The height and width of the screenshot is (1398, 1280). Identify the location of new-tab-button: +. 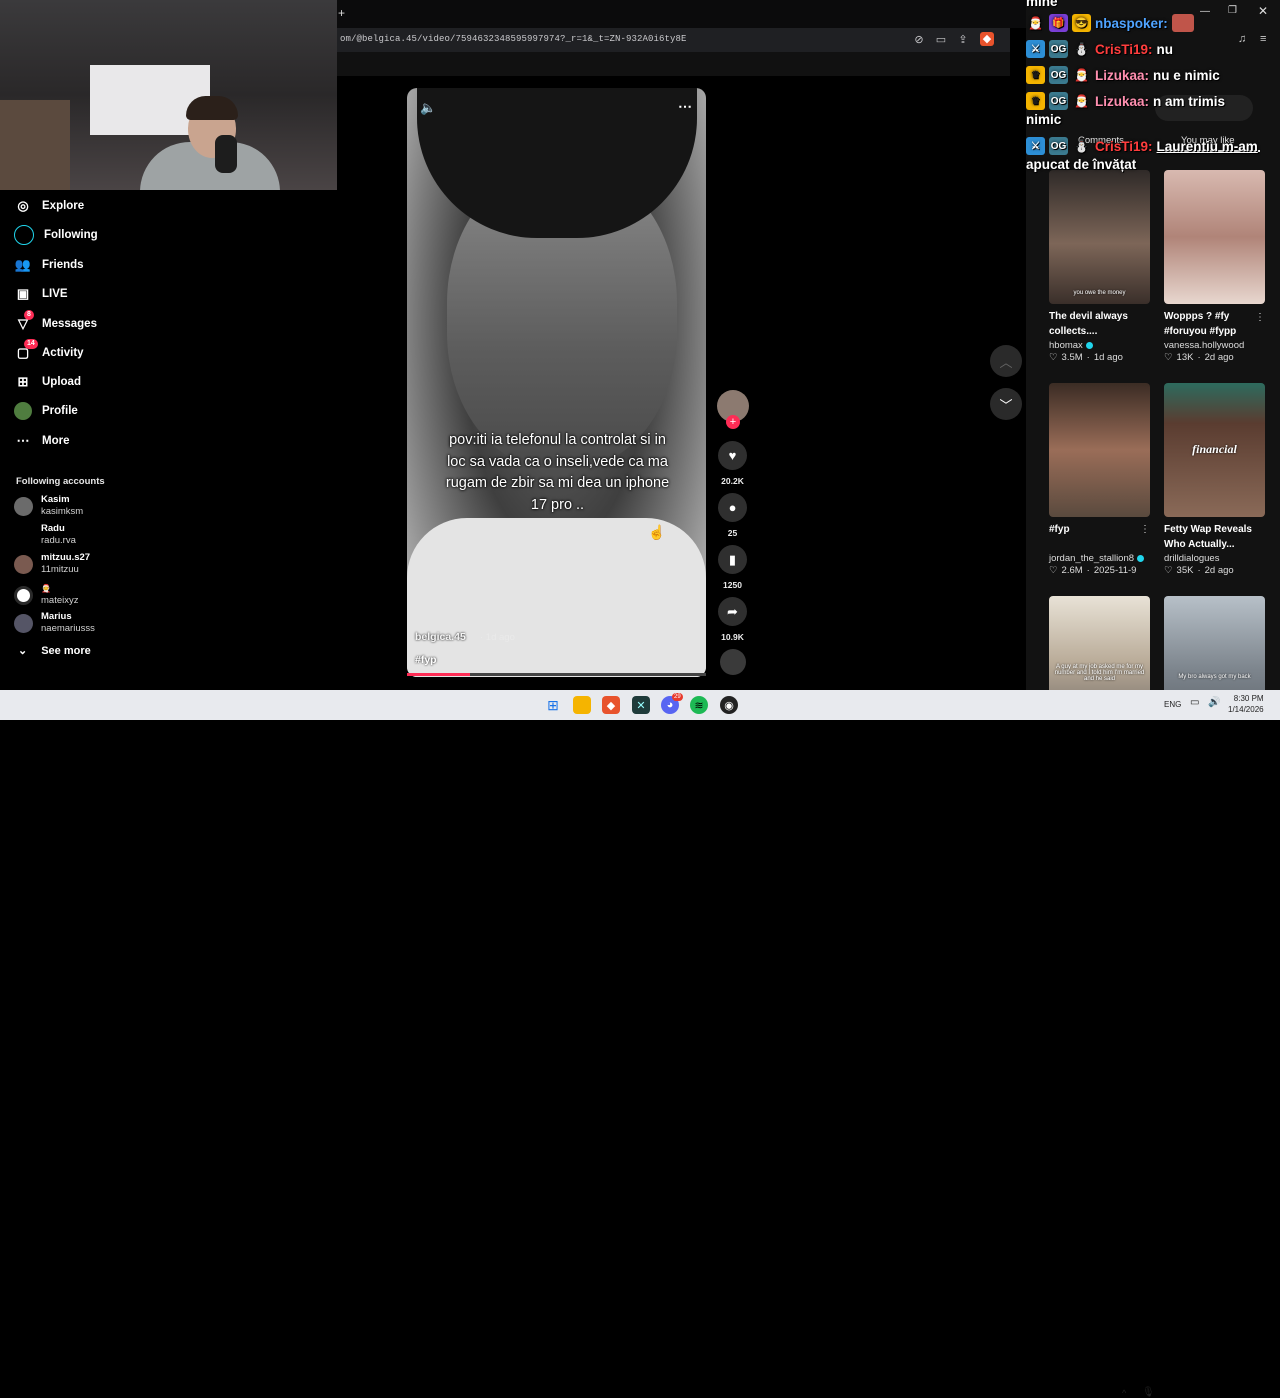
(341, 13).